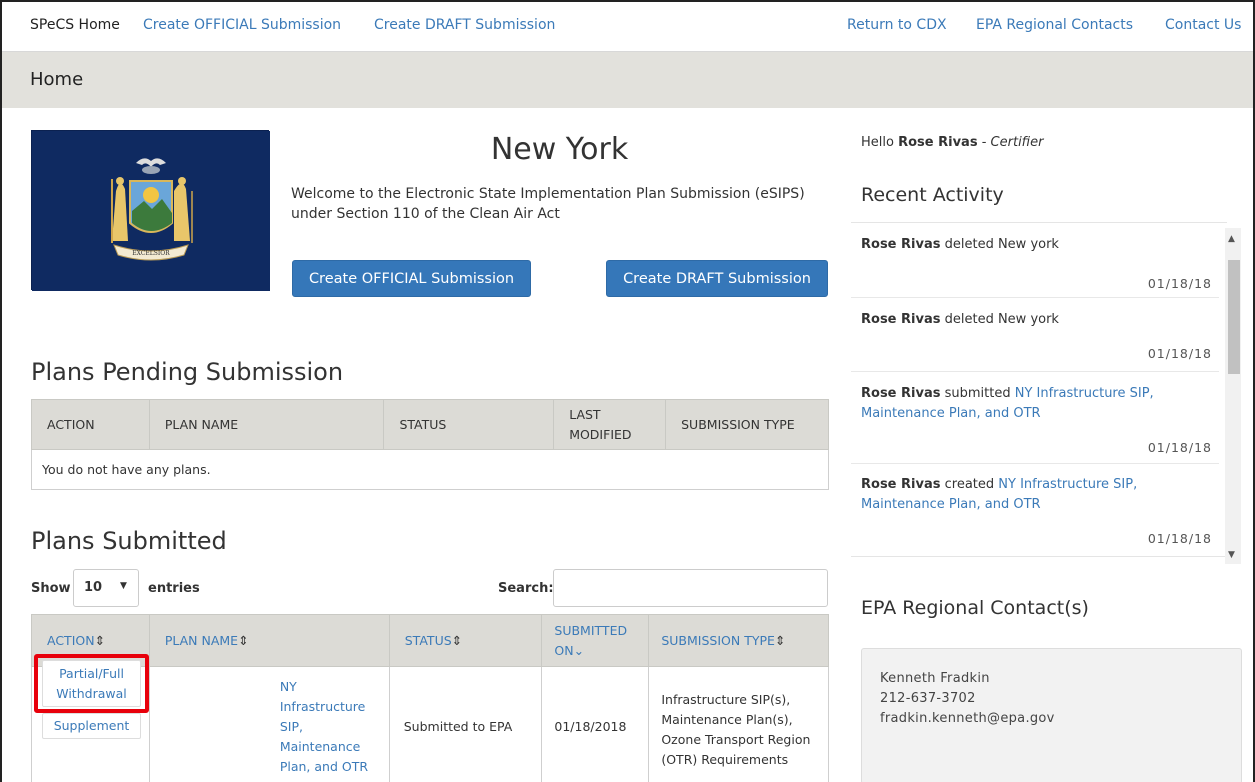 This screenshot has height=782, width=1255. What do you see at coordinates (106, 588) in the screenshot?
I see `entries-select: 10 ▼` at bounding box center [106, 588].